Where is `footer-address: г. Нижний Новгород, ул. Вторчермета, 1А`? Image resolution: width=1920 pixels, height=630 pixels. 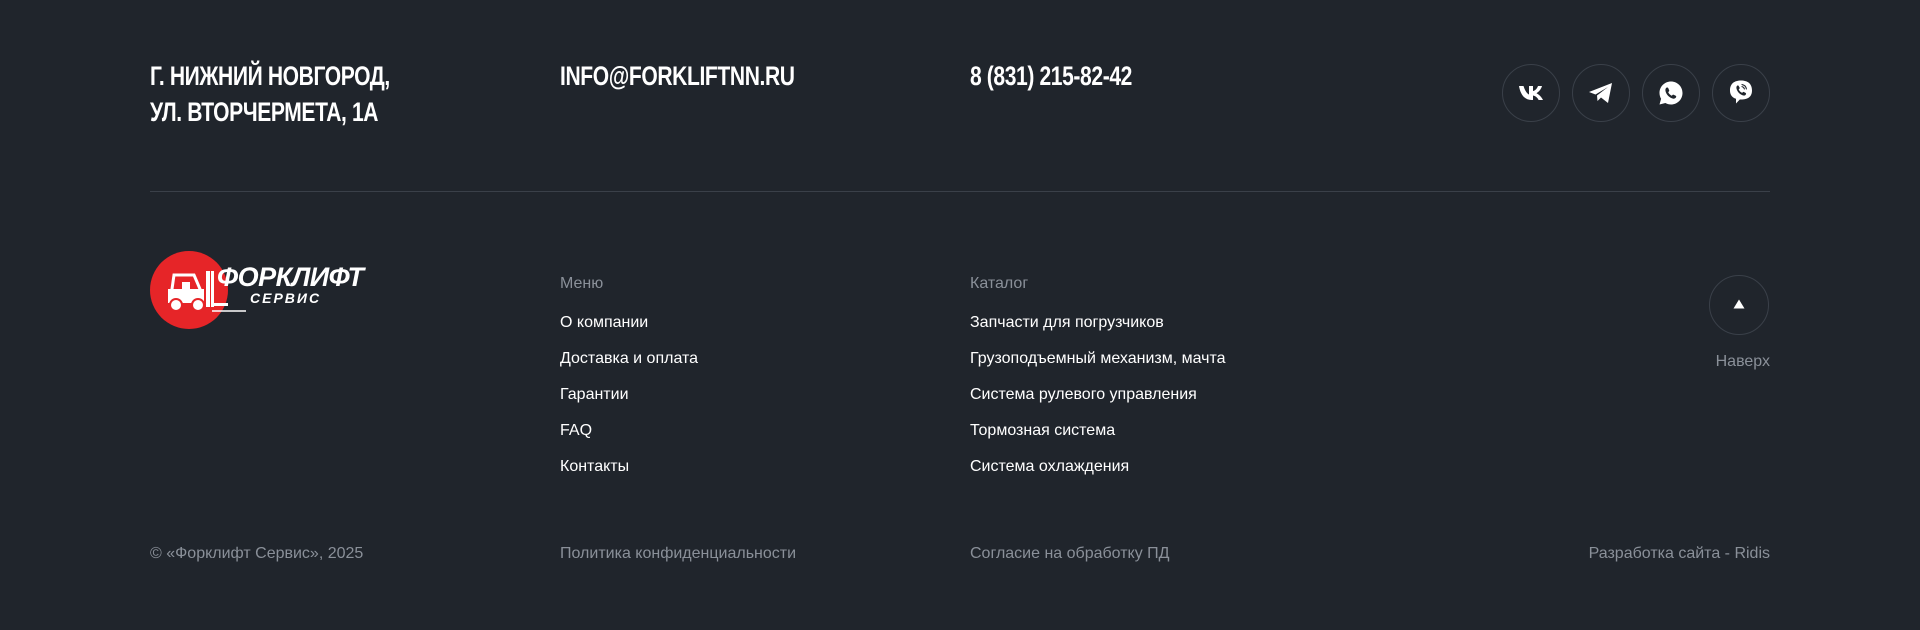
footer-address: г. Нижний Новгород, ул. Вторчермета, 1А is located at coordinates (270, 94).